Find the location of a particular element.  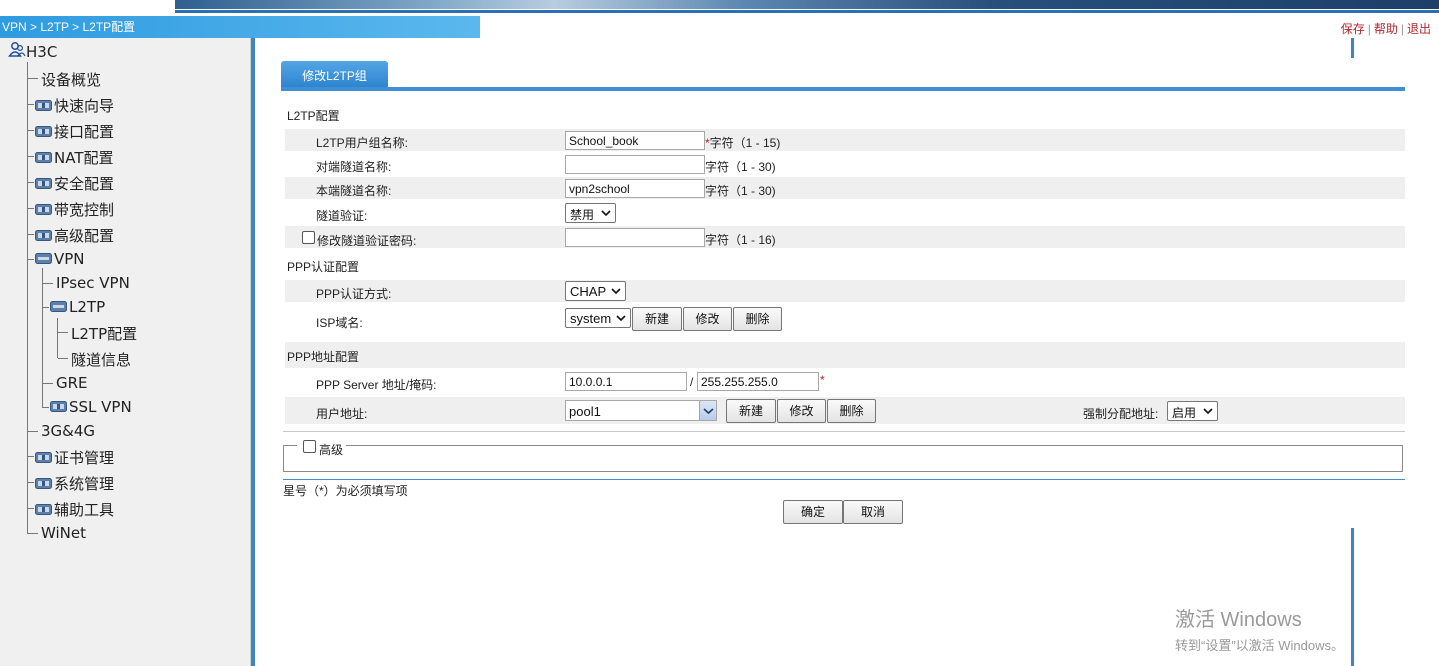

windows-activation-watermark: 激活 Windows 转到“设置”以激活 Windows。 is located at coordinates (1259, 628).